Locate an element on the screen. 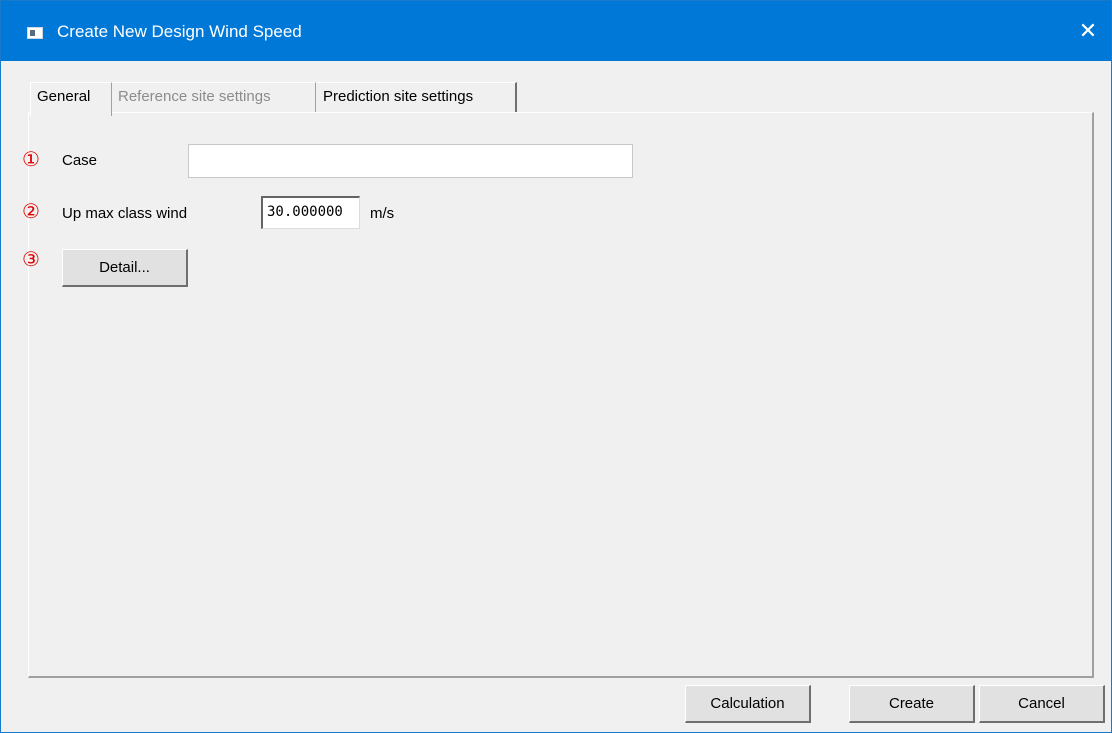 The image size is (1112, 733). case-input is located at coordinates (410, 161).